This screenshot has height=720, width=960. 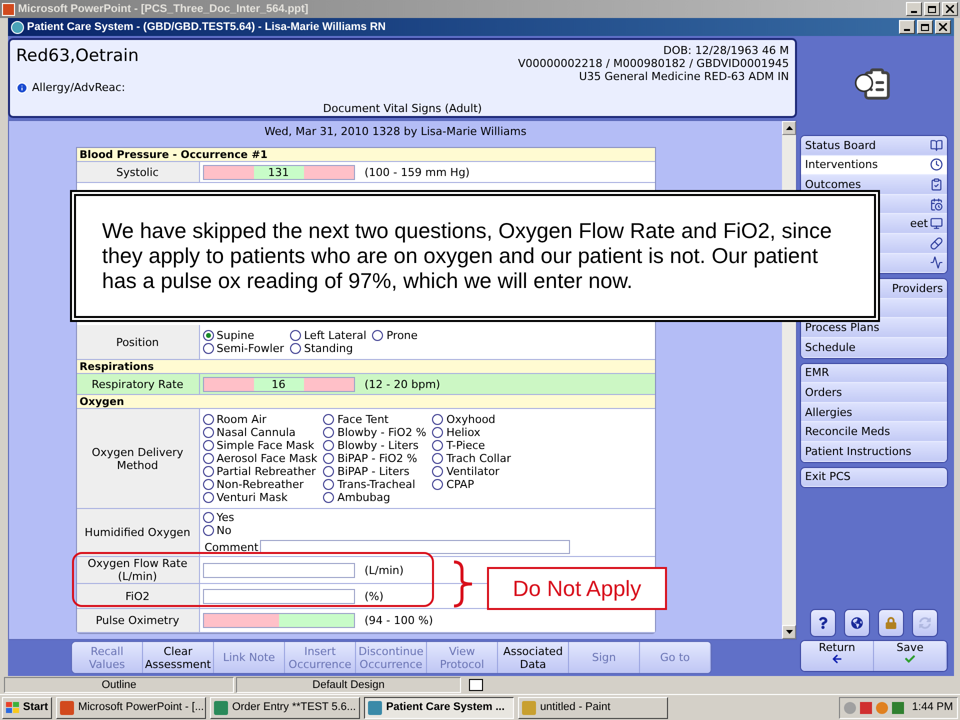 I want to click on help-icon, so click(x=823, y=623).